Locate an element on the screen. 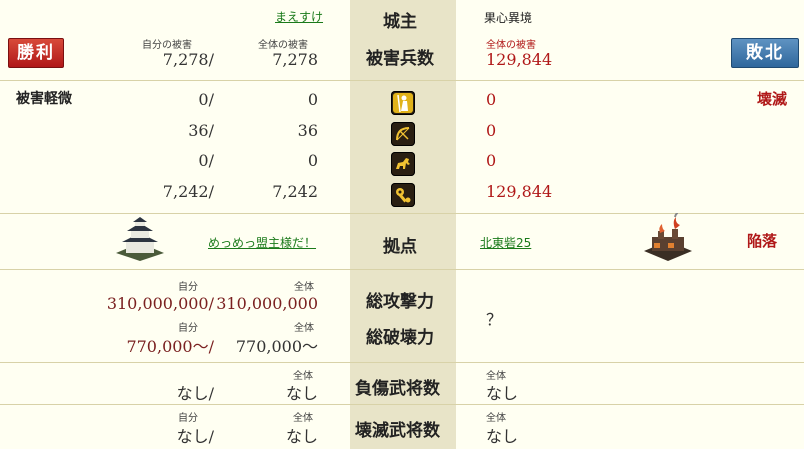 The height and width of the screenshot is (449, 804). attack-total-value: 310,000,000 is located at coordinates (267, 303).